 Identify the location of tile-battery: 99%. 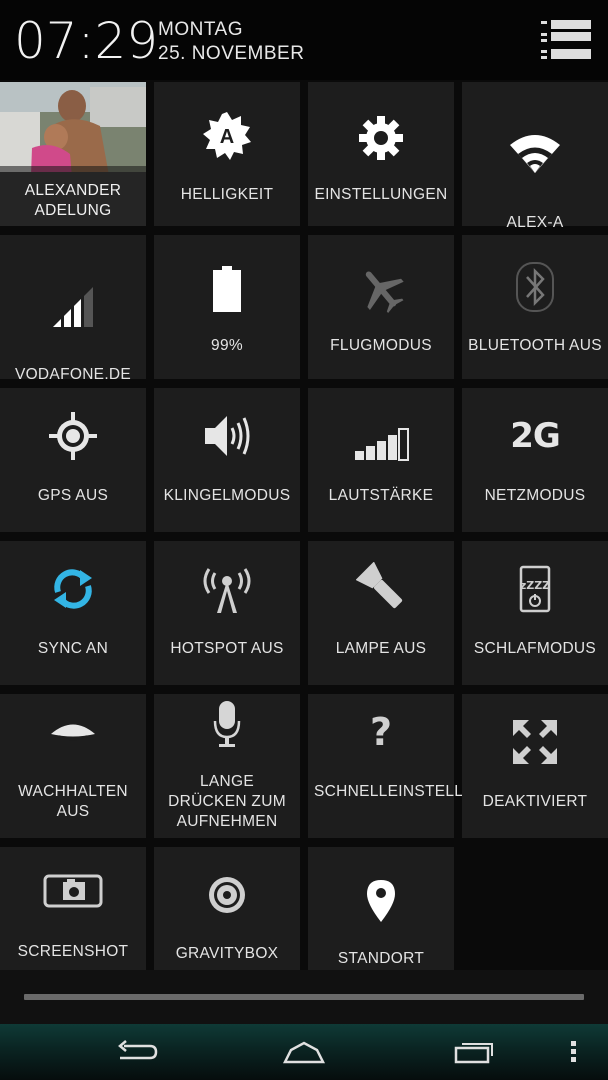
(227, 307).